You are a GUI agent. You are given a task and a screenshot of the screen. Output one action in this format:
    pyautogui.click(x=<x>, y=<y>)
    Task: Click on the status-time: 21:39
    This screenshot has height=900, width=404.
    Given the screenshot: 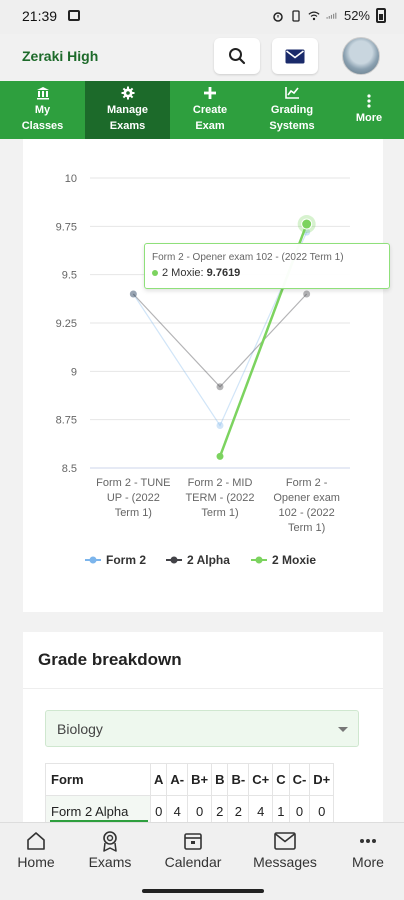 What is the action you would take?
    pyautogui.click(x=40, y=16)
    